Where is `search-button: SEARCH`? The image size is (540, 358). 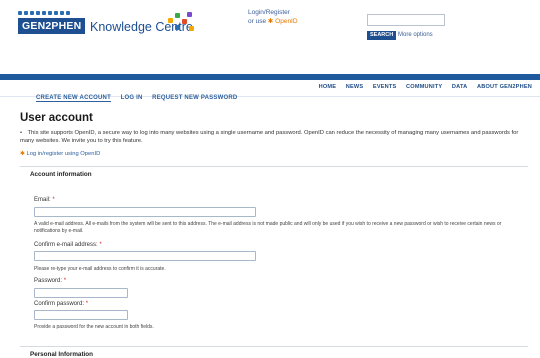 search-button: SEARCH is located at coordinates (382, 35).